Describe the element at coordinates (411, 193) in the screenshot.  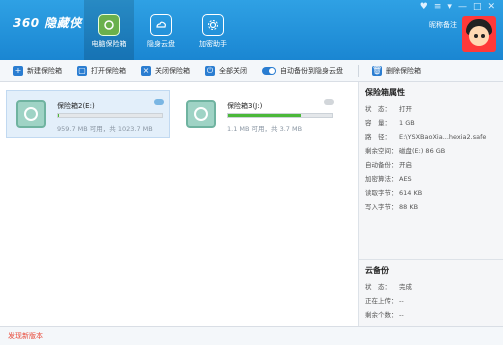
I see `property-value: 614 KB` at that location.